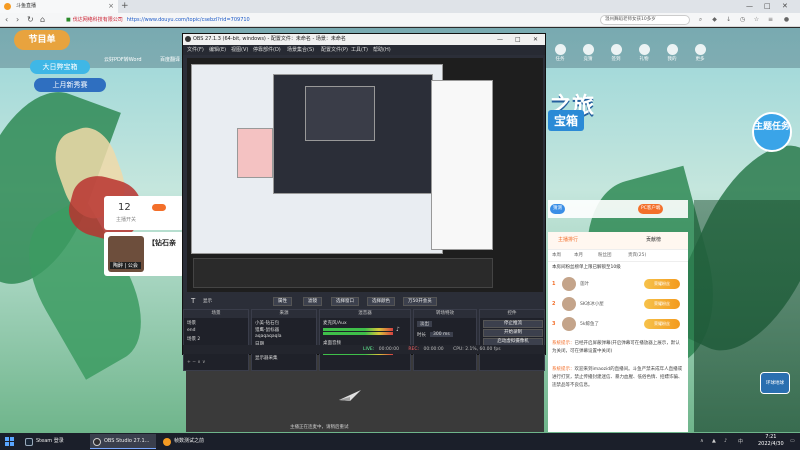 The image size is (800, 450). I want to click on browser-tab: 斗鱼直播 ×, so click(59, 6).